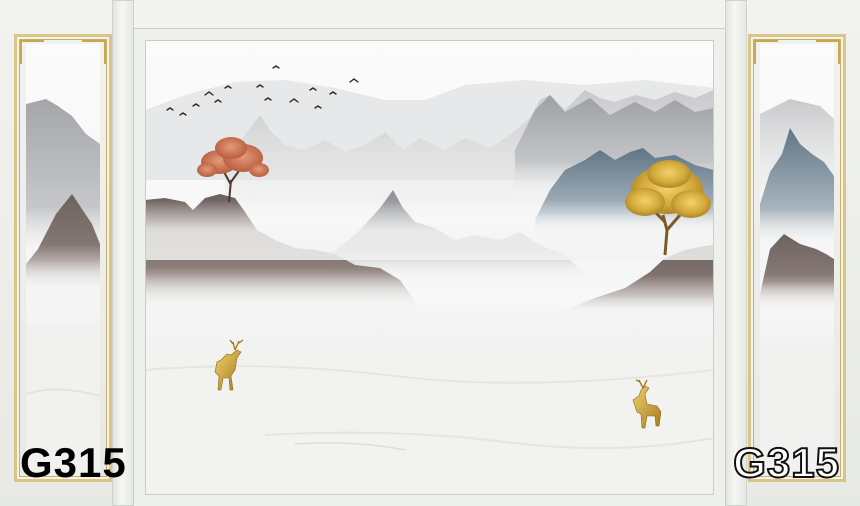 Image resolution: width=860 pixels, height=506 pixels. Describe the element at coordinates (797, 258) in the screenshot. I see `right-panel-frame` at that location.